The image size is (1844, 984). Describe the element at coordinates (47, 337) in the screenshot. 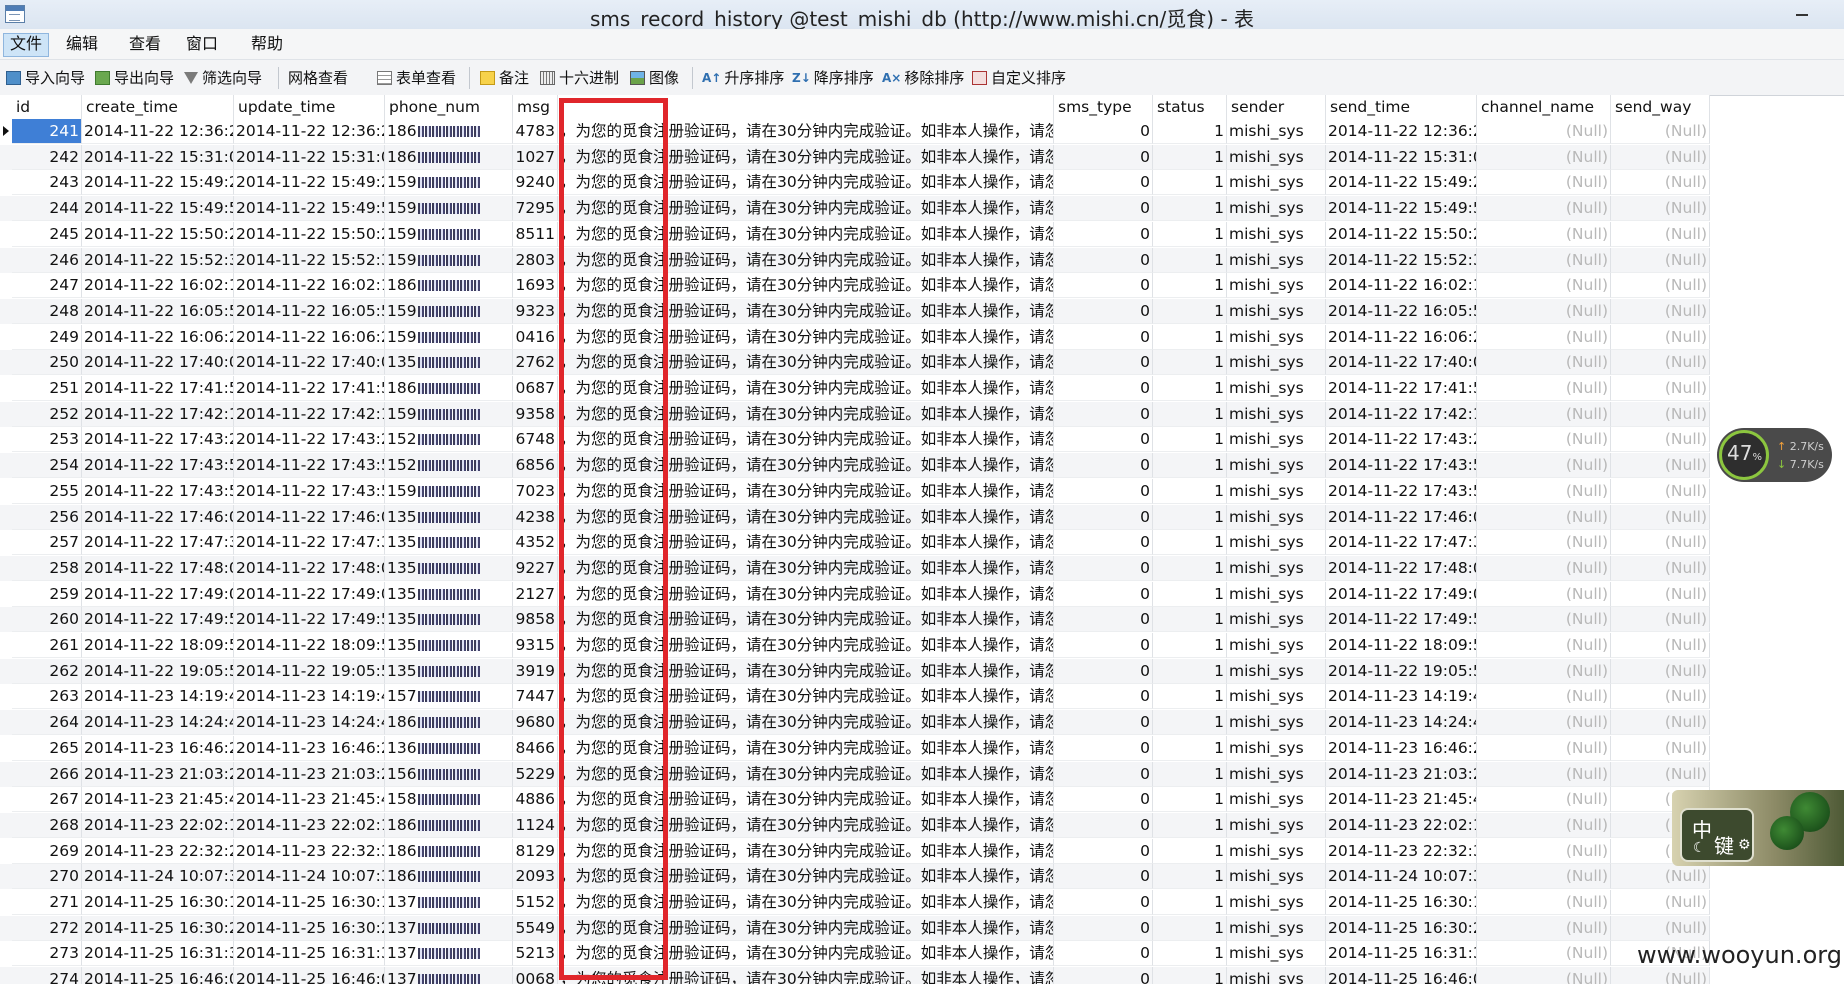

I see `cell-id: 249` at that location.